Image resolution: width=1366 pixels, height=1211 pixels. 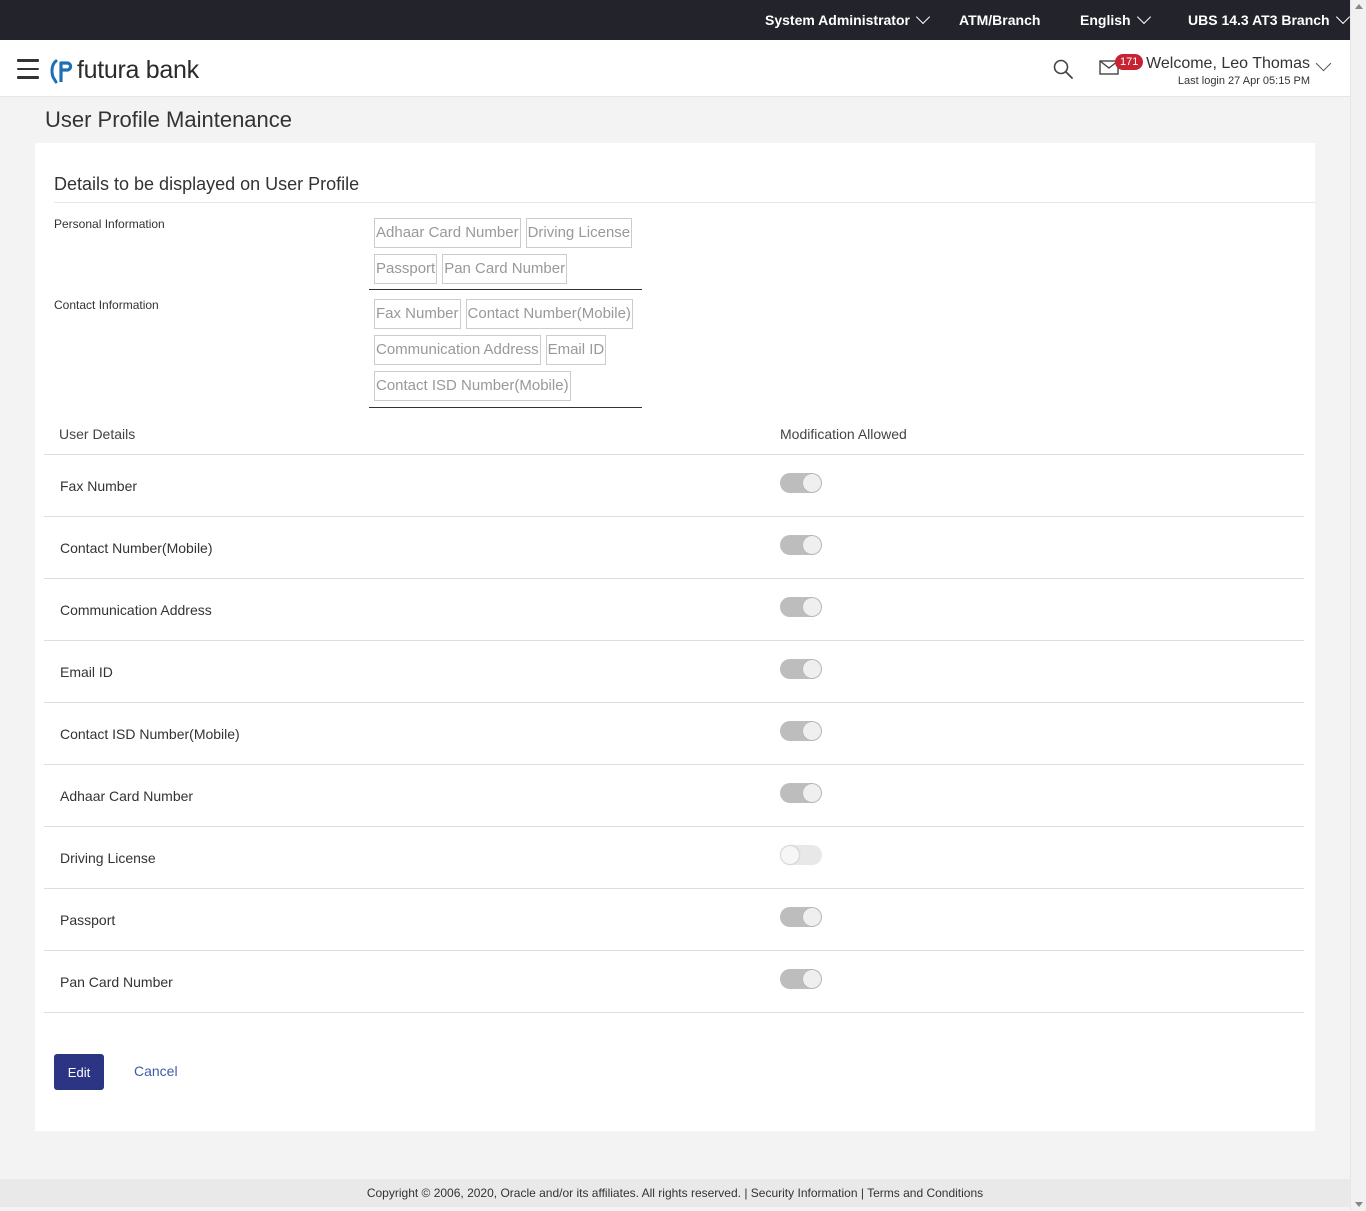 I want to click on role-dropdown: System Administrator, so click(x=848, y=18).